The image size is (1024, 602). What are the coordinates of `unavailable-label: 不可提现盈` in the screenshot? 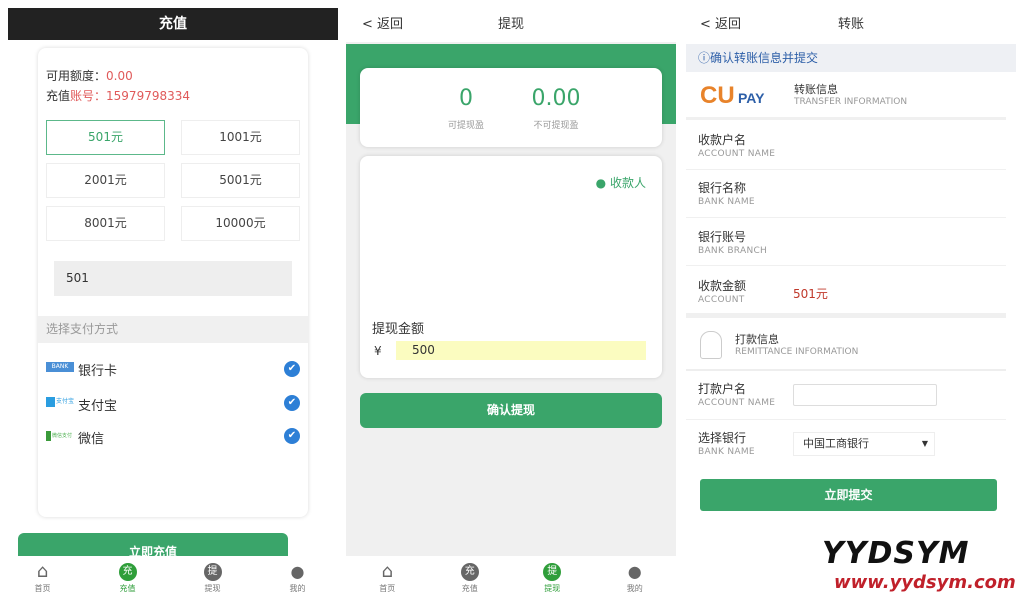 It's located at (556, 126).